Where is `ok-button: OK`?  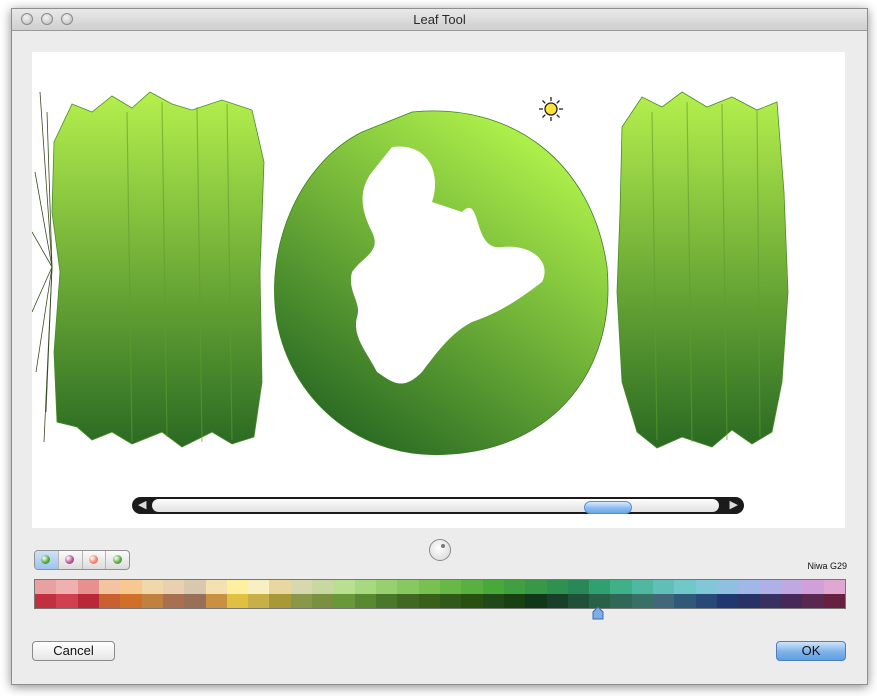 ok-button: OK is located at coordinates (811, 651).